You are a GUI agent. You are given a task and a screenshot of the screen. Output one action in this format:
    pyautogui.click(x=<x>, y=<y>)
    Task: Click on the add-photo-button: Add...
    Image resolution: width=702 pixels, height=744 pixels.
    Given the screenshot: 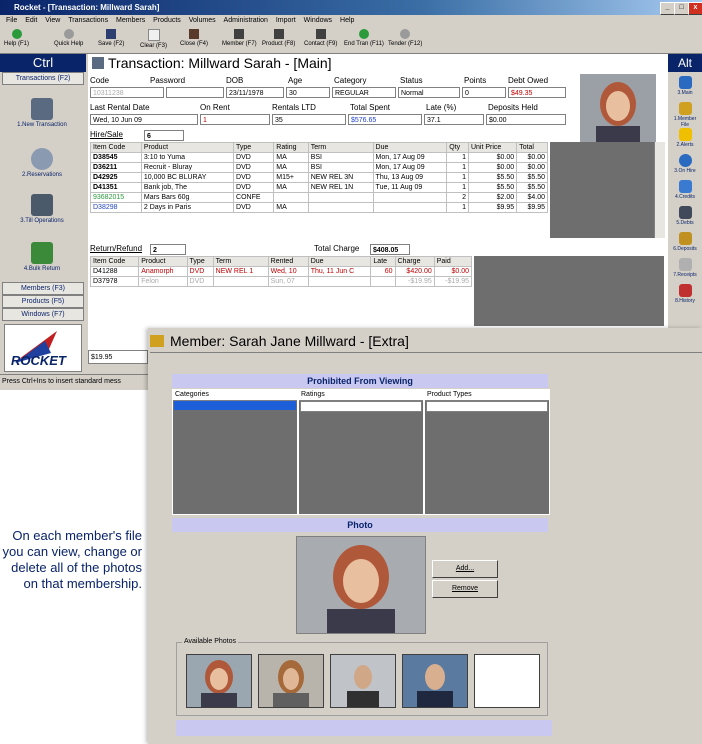 What is the action you would take?
    pyautogui.click(x=465, y=569)
    